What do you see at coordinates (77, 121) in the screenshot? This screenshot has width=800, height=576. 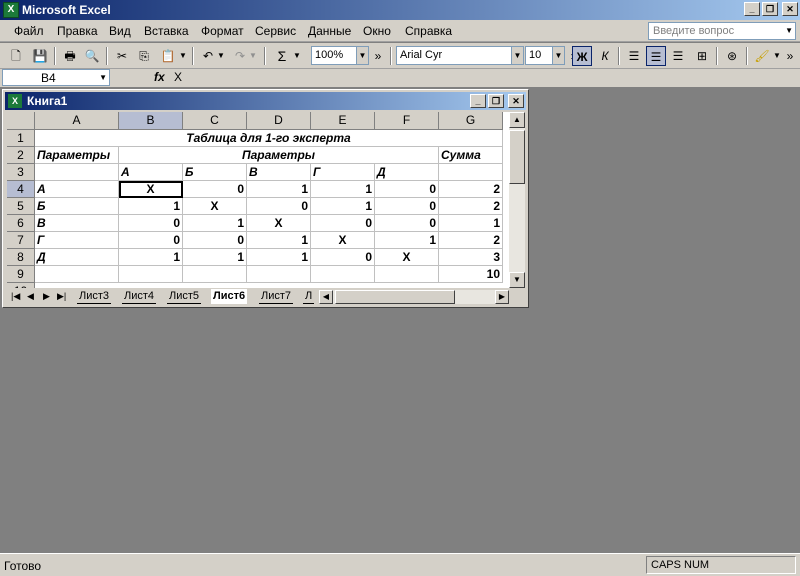 I see `column-header: A` at bounding box center [77, 121].